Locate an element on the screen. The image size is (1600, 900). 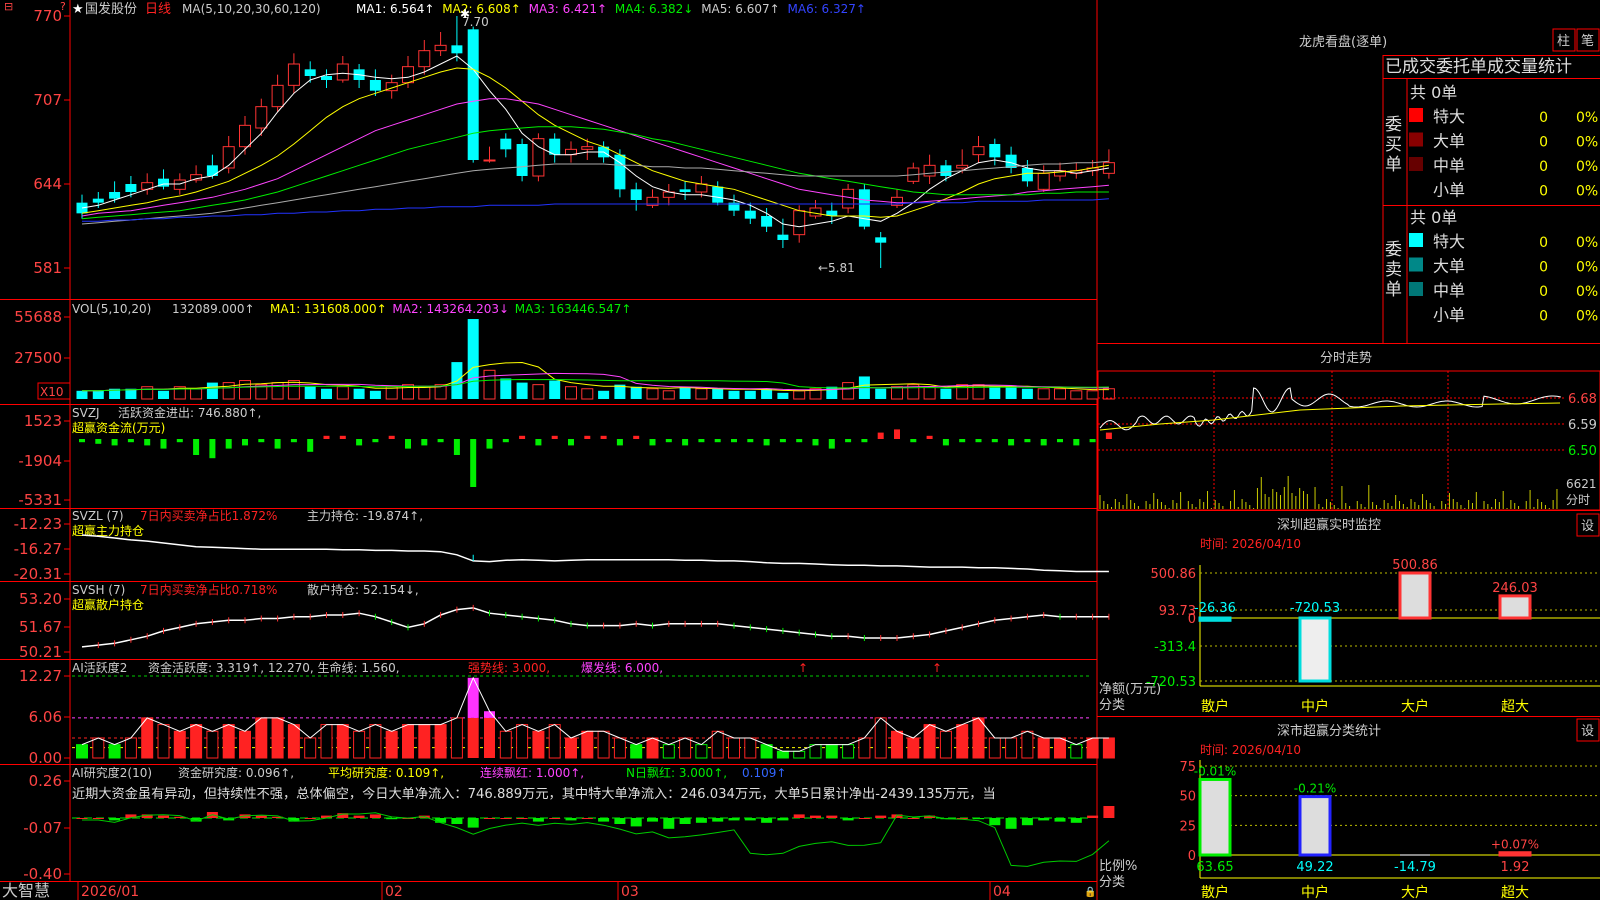
ma-readout-3: MA3: 6.421↑ is located at coordinates (568, 9).